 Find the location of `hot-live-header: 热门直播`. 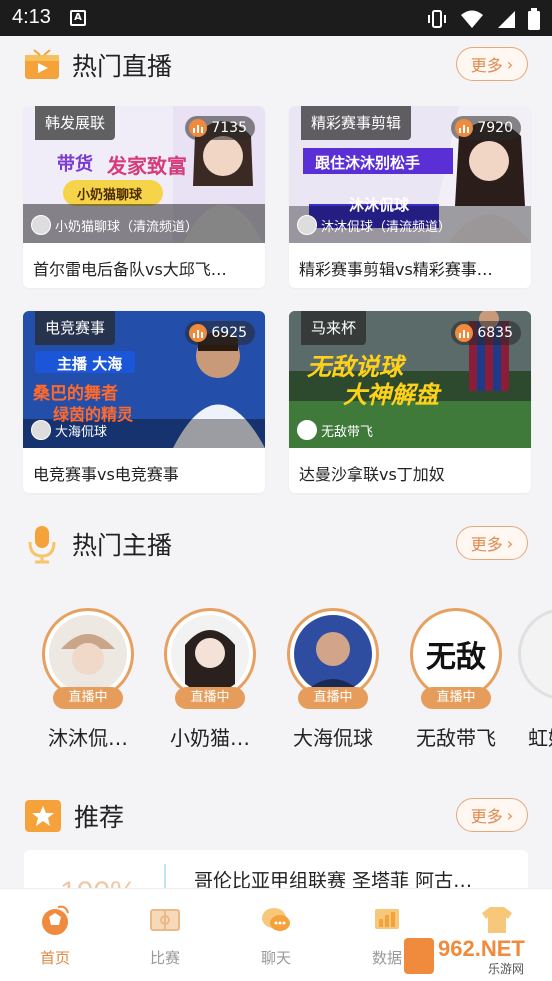

hot-live-header: 热门直播 is located at coordinates (98, 65).